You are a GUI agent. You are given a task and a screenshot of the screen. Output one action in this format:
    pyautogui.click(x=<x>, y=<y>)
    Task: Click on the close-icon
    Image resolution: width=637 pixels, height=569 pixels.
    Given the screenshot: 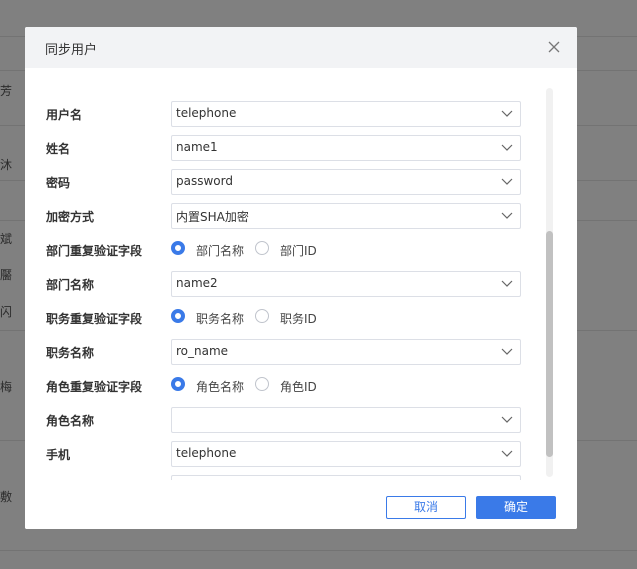 What is the action you would take?
    pyautogui.click(x=554, y=47)
    